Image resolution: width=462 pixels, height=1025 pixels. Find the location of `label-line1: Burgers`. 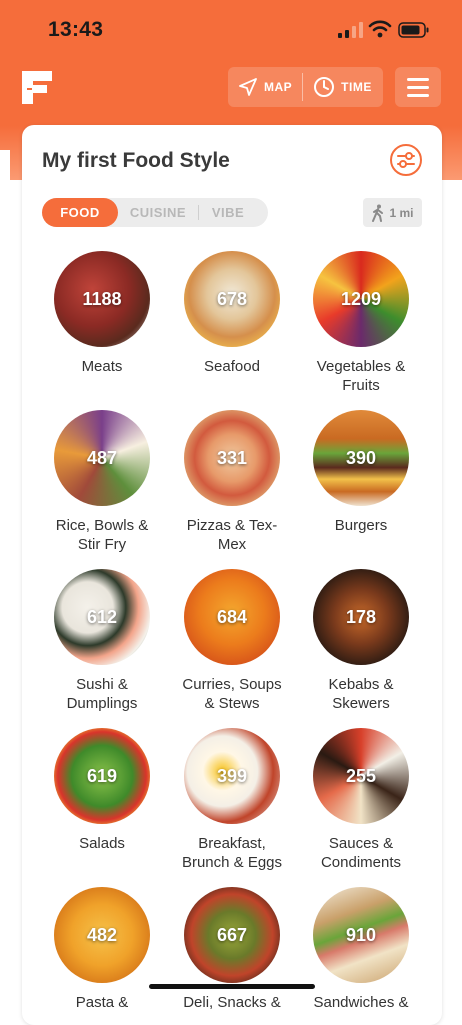

label-line1: Burgers is located at coordinates (361, 525).